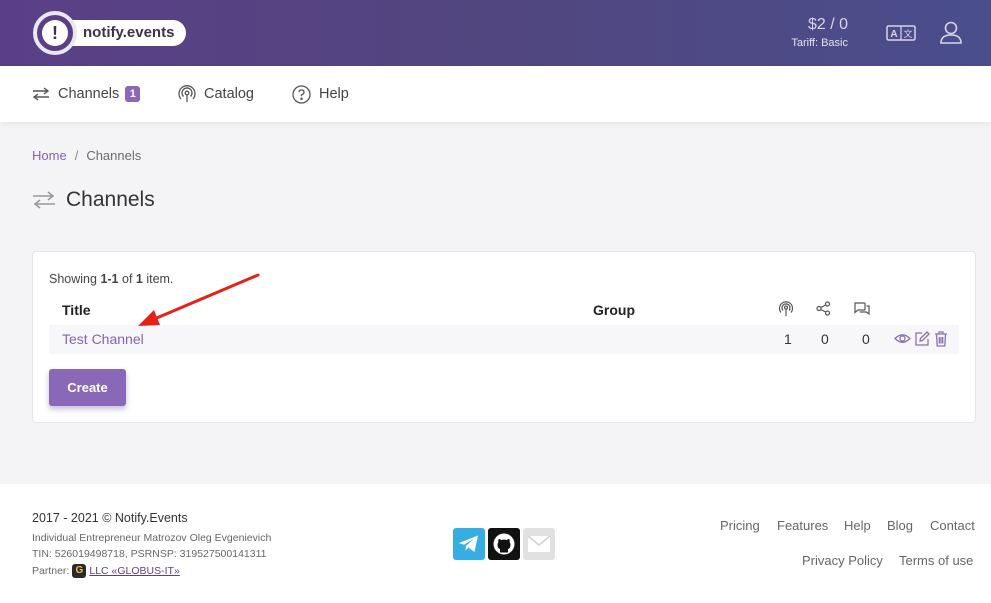  What do you see at coordinates (79, 571) in the screenshot?
I see `globus-logo-icon: G` at bounding box center [79, 571].